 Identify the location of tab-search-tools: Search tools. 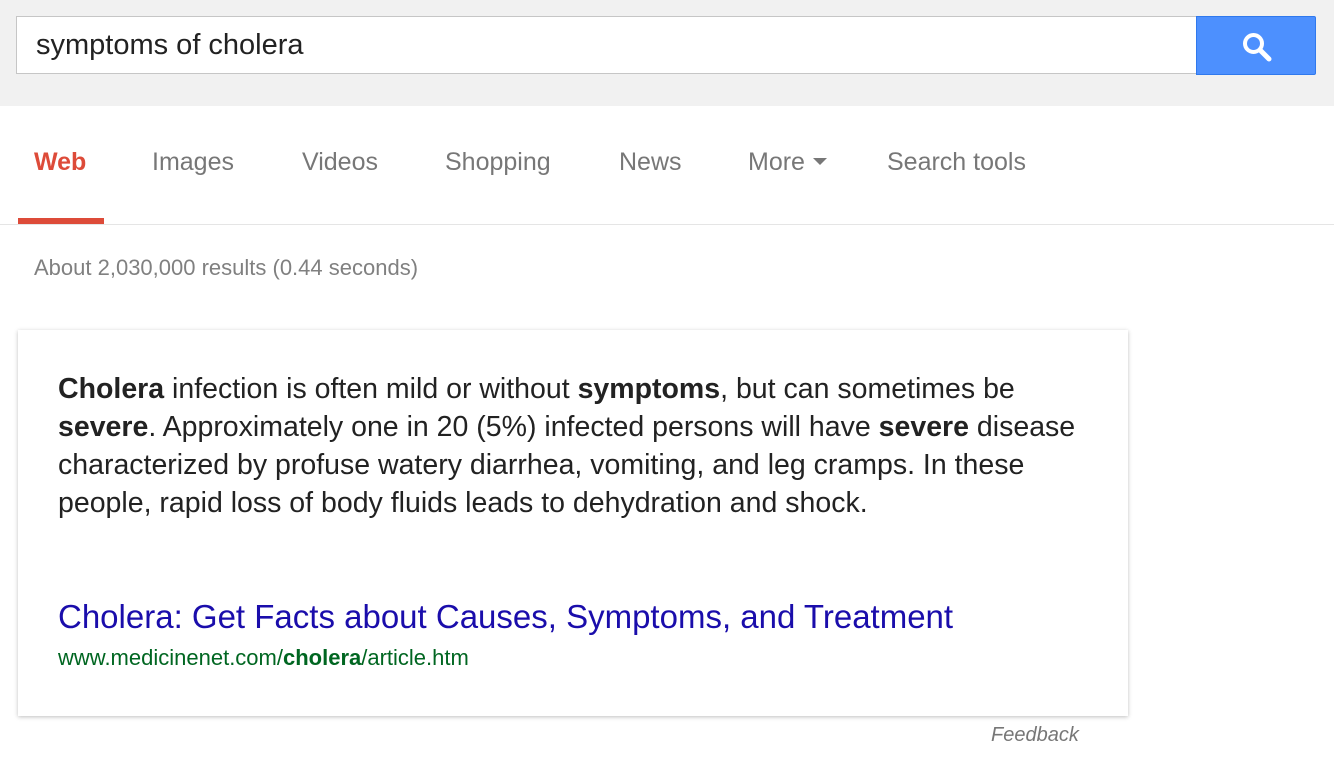
(956, 162).